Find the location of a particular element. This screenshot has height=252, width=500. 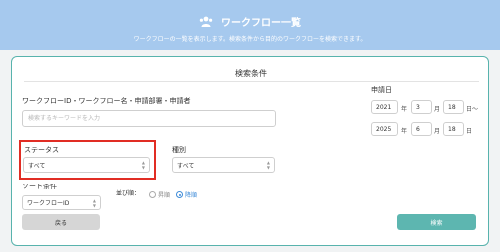

date-to-year-value: 2025 is located at coordinates (384, 129).